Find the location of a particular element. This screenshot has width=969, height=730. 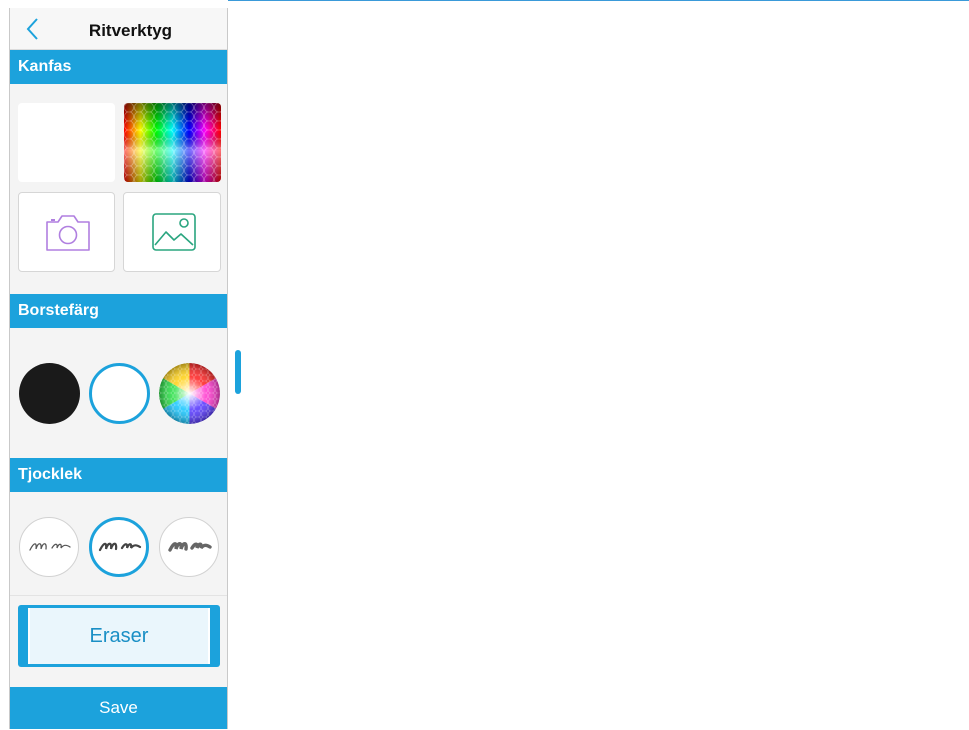

color-wheel-swatch is located at coordinates (189, 393).